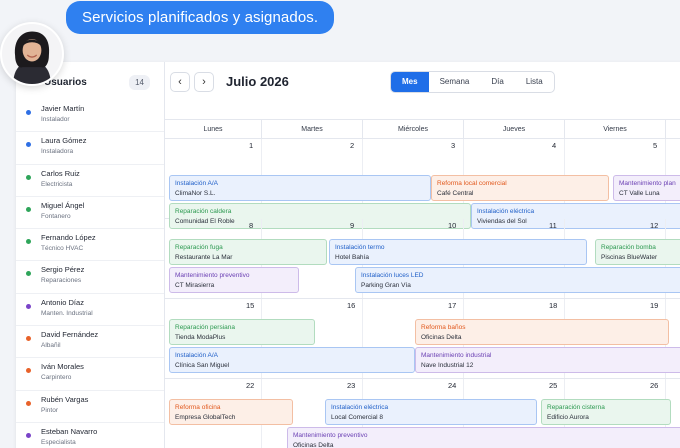 The image size is (680, 448). Describe the element at coordinates (213, 129) in the screenshot. I see `weekday-label: Lunes` at that location.